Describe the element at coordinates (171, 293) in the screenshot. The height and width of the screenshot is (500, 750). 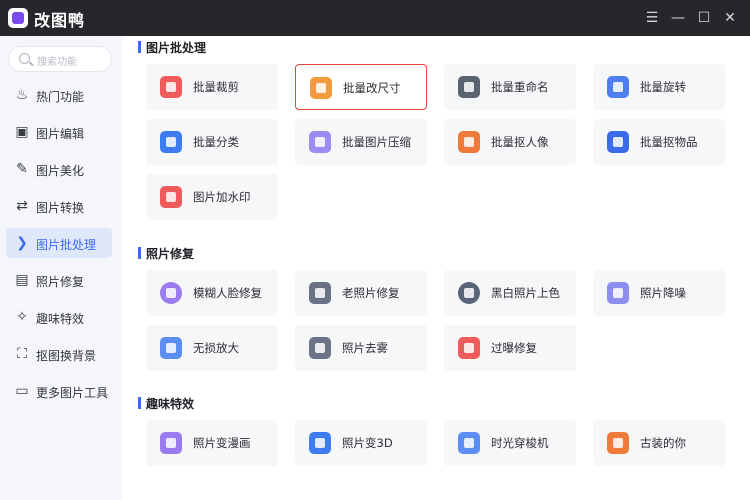
I see `face-repair-icon` at that location.